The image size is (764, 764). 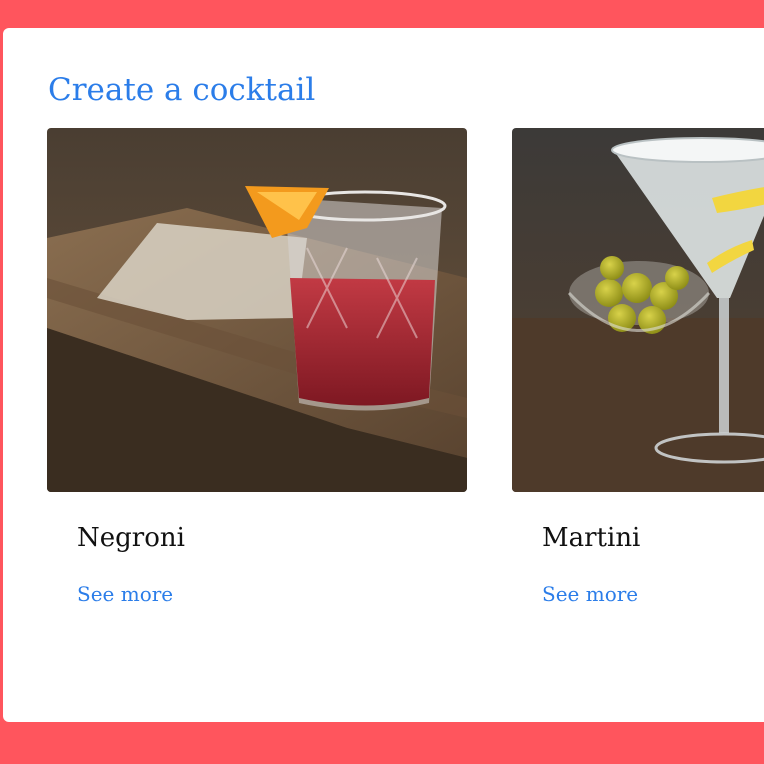 I want to click on page-title: Create a cocktail, so click(x=182, y=90).